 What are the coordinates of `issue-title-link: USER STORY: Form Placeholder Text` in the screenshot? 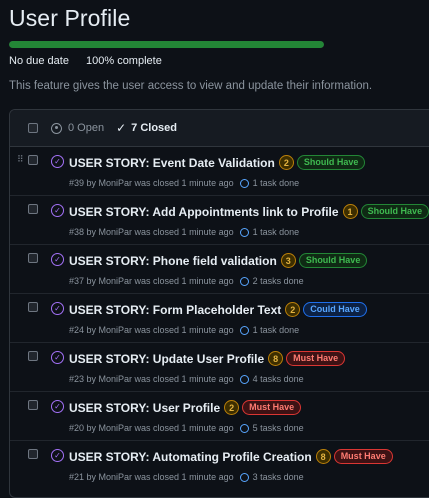 It's located at (175, 310).